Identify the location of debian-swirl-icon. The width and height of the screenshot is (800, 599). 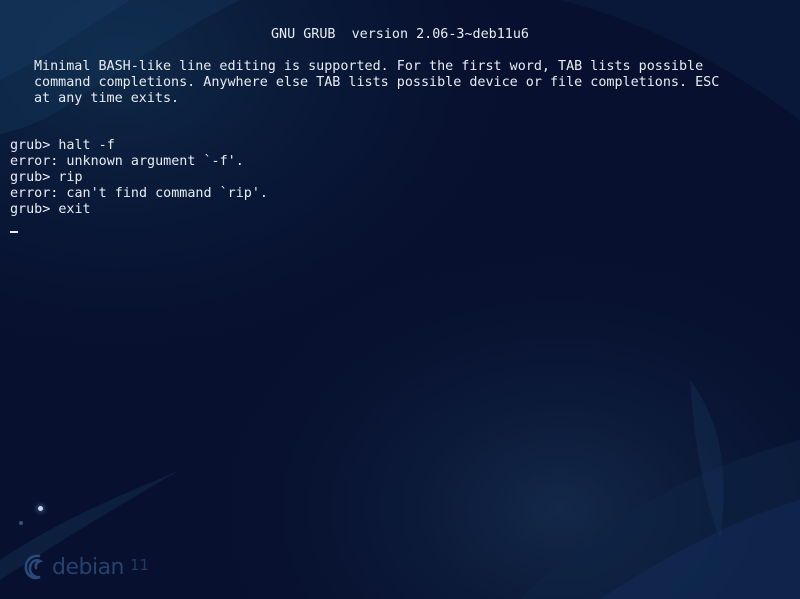
(34, 567).